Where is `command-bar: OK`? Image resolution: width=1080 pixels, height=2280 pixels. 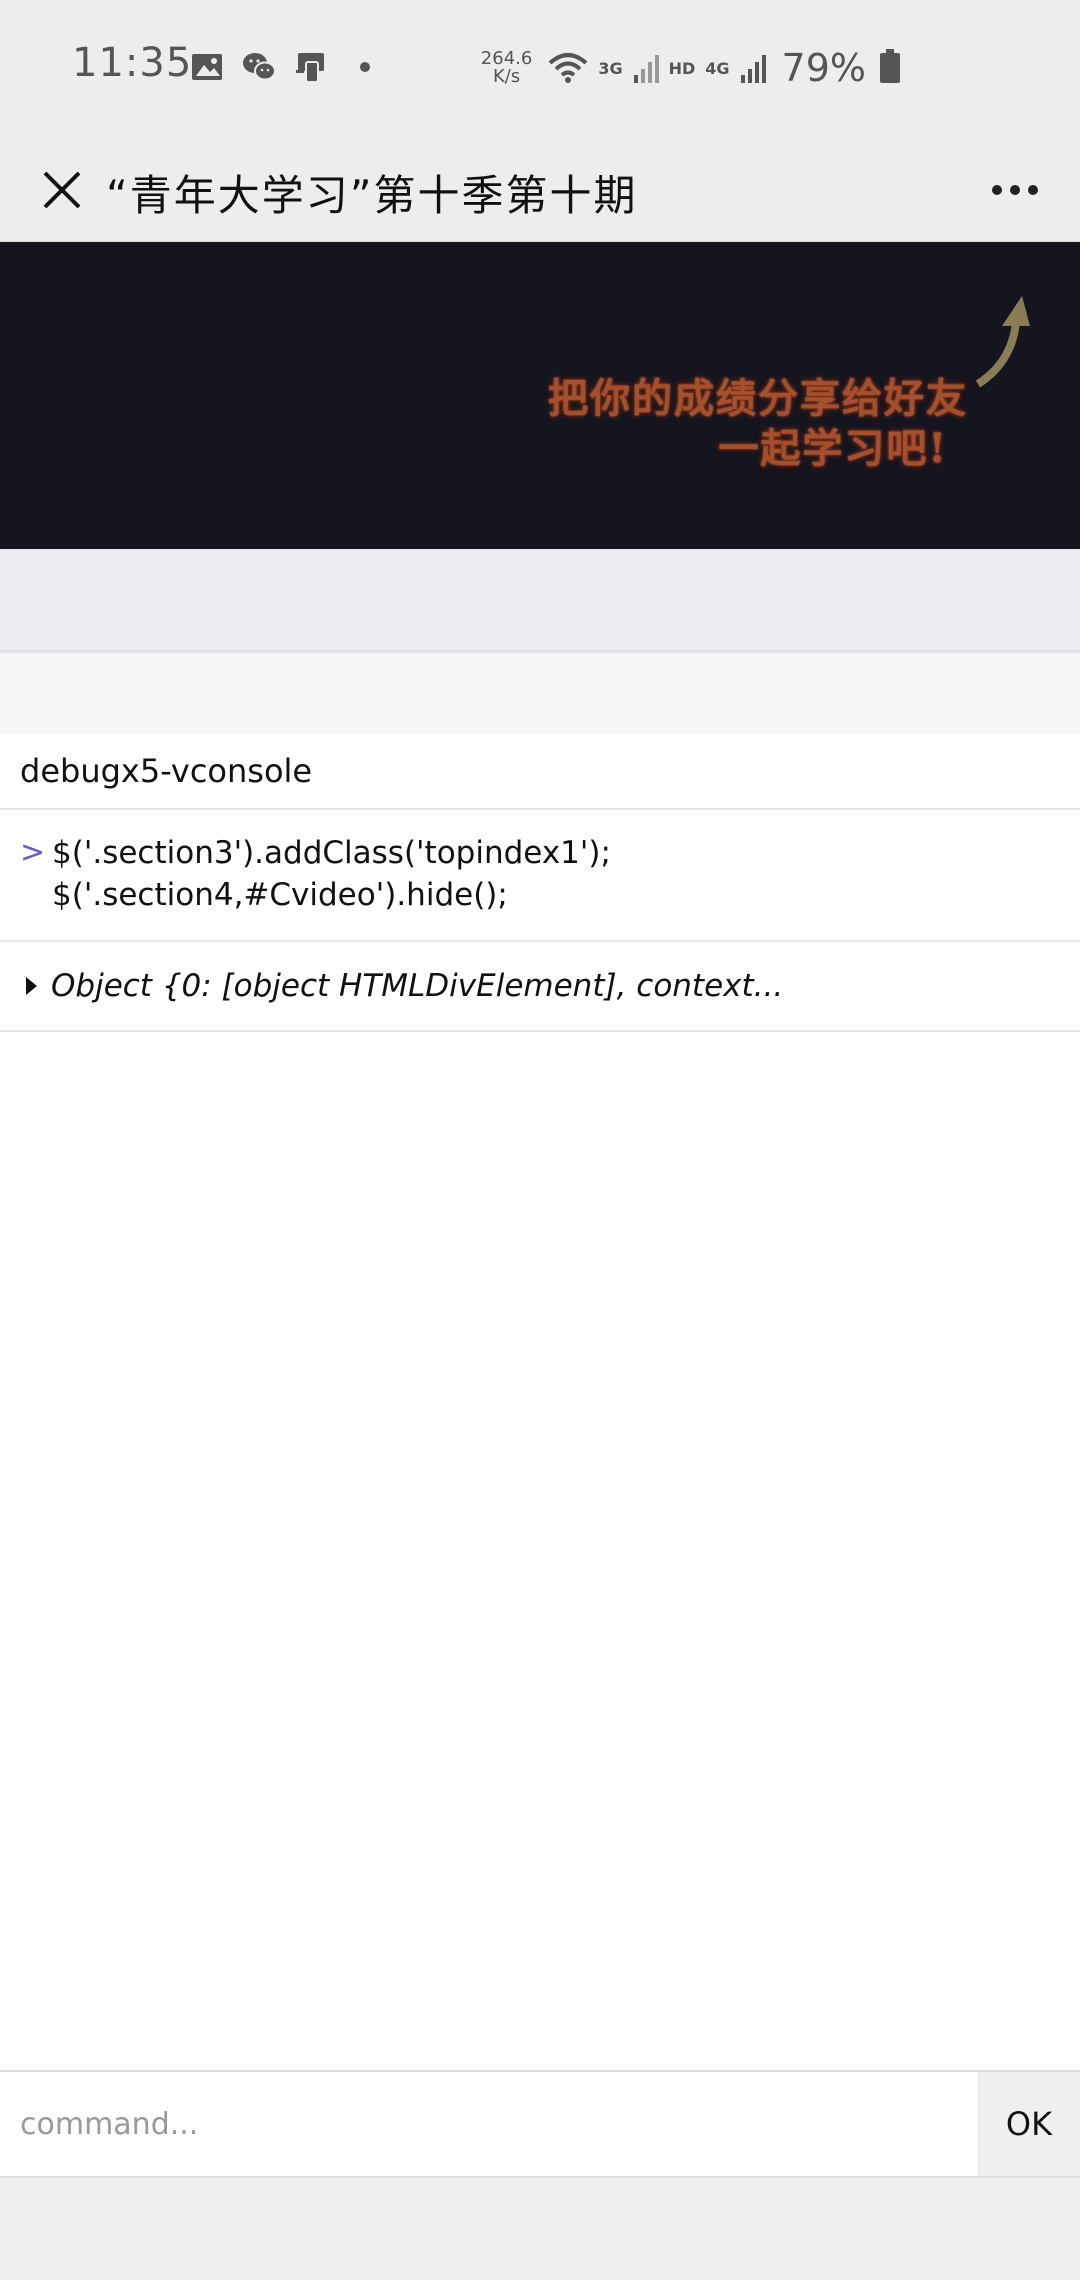 command-bar: OK is located at coordinates (540, 2124).